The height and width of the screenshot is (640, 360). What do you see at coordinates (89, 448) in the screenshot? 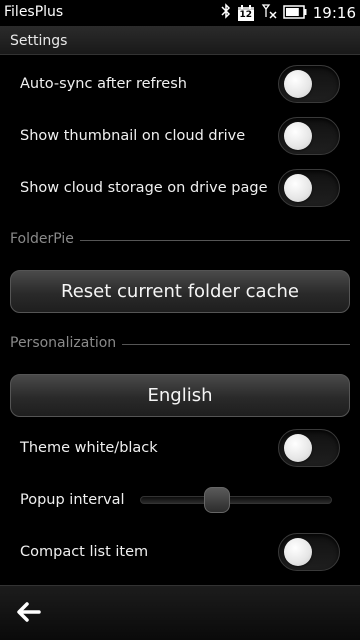
I see `setting-label: Theme white/black` at bounding box center [89, 448].